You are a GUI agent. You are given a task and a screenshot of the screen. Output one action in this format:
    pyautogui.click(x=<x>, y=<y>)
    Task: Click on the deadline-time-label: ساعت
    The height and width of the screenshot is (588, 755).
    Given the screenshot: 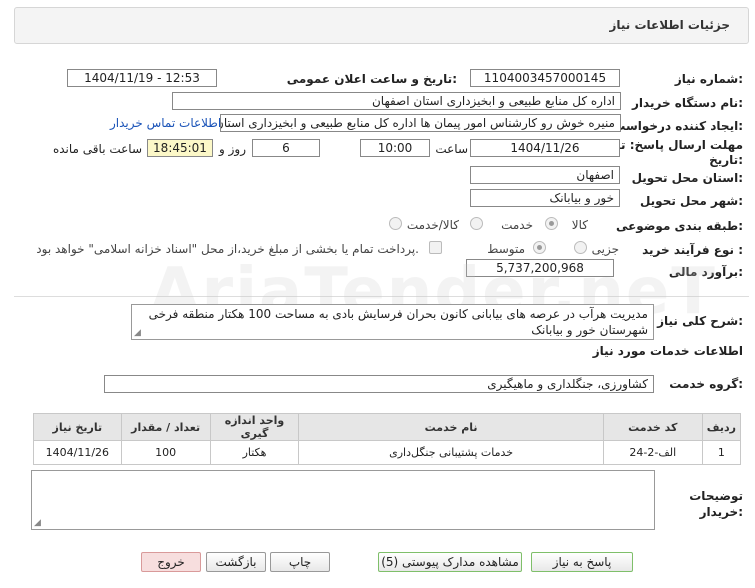 What is the action you would take?
    pyautogui.click(x=451, y=149)
    